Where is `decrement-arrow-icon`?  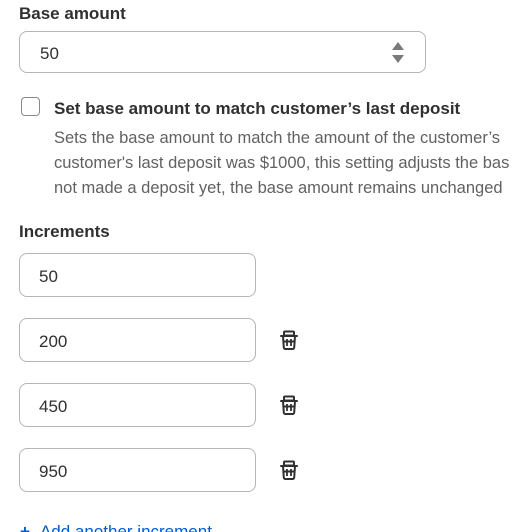
decrement-arrow-icon is located at coordinates (398, 59).